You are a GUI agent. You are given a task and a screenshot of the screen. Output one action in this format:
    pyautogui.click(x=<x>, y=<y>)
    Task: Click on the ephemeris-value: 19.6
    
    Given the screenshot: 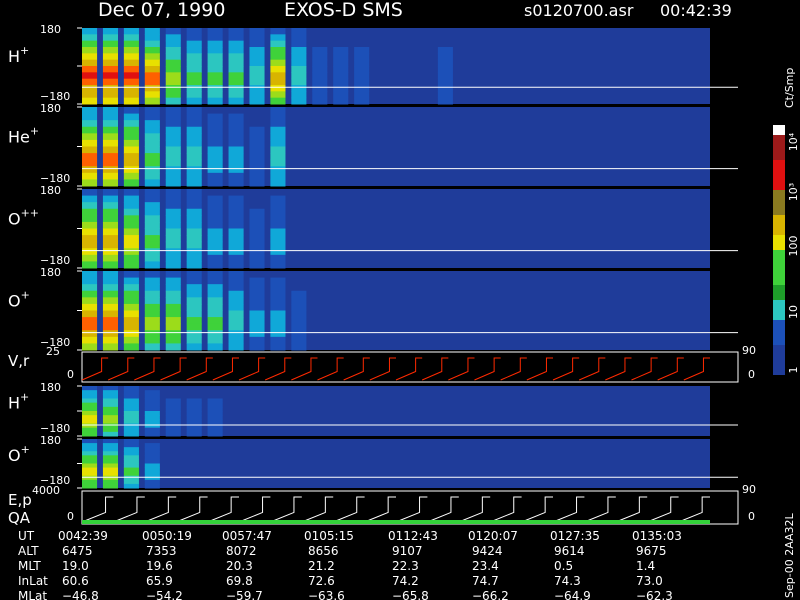 What is the action you would take?
    pyautogui.click(x=159, y=566)
    